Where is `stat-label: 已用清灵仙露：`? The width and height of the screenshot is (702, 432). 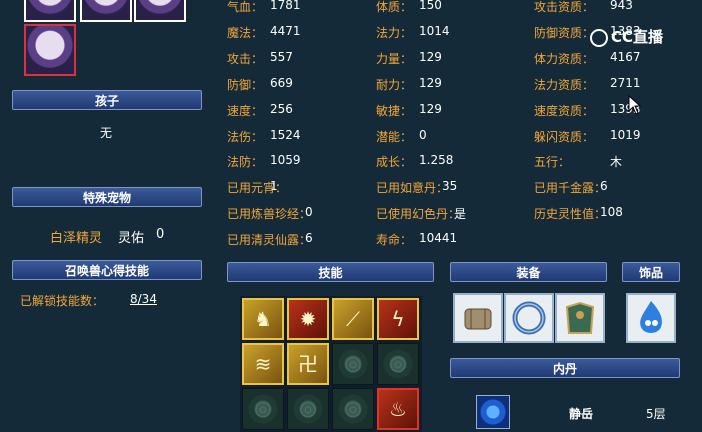
stat-label: 已用清灵仙露： is located at coordinates (269, 240).